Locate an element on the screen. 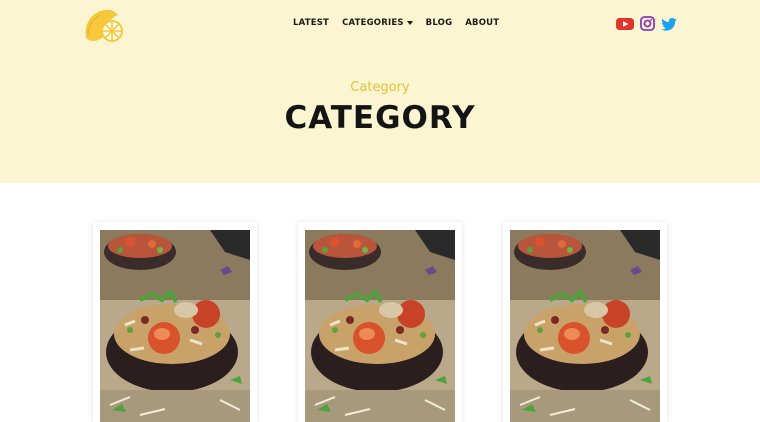  social-links is located at coordinates (649, 25).